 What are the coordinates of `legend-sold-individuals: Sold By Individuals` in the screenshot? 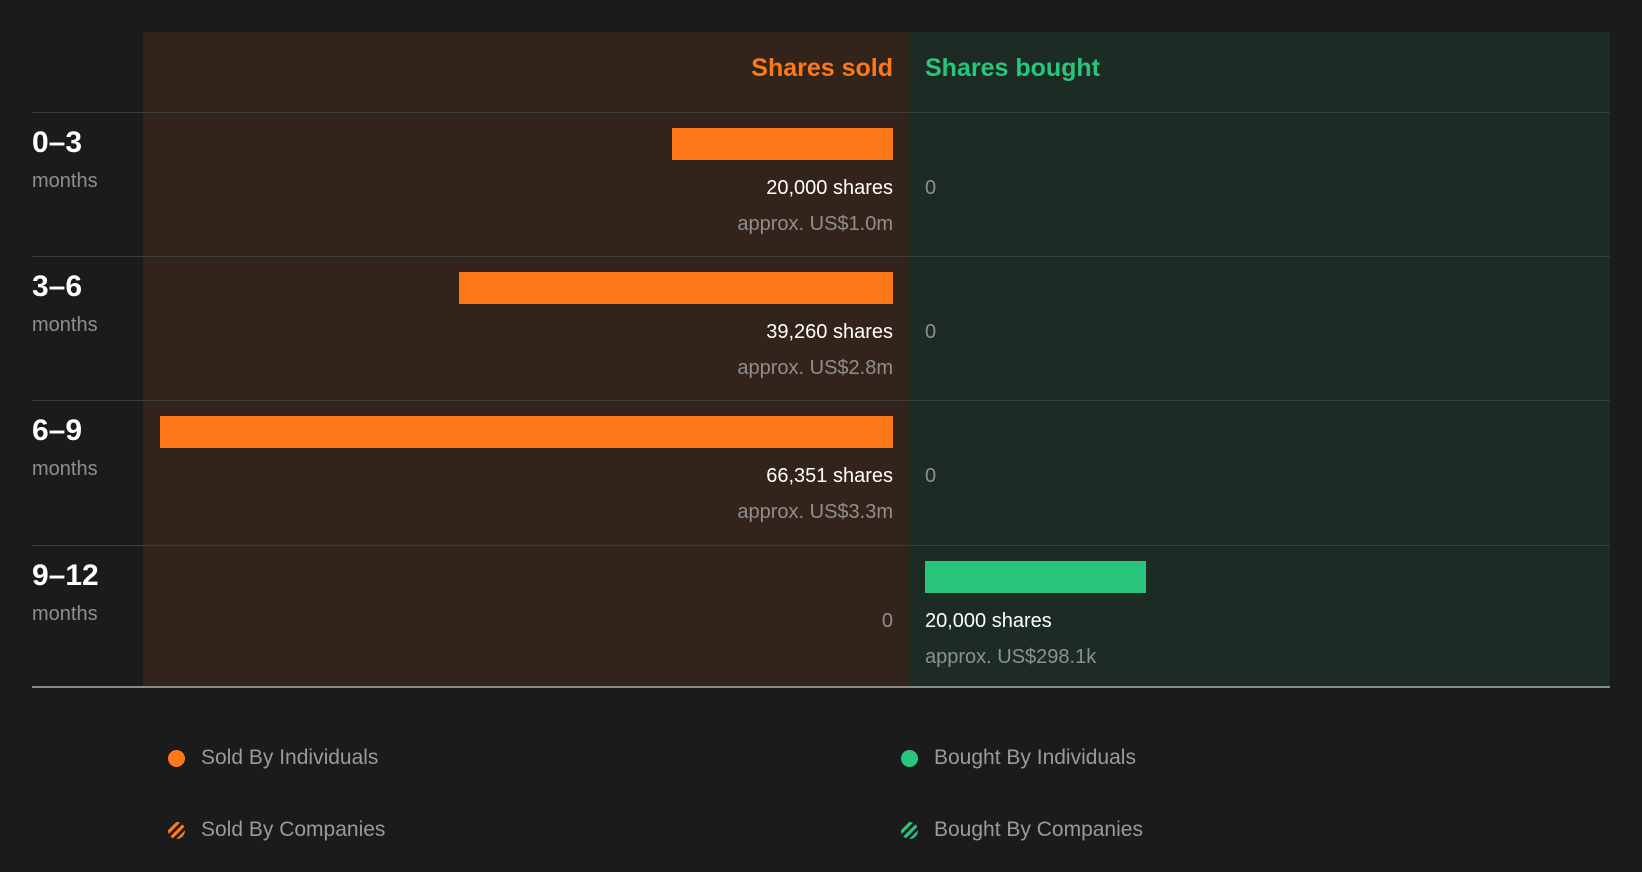 It's located at (273, 758).